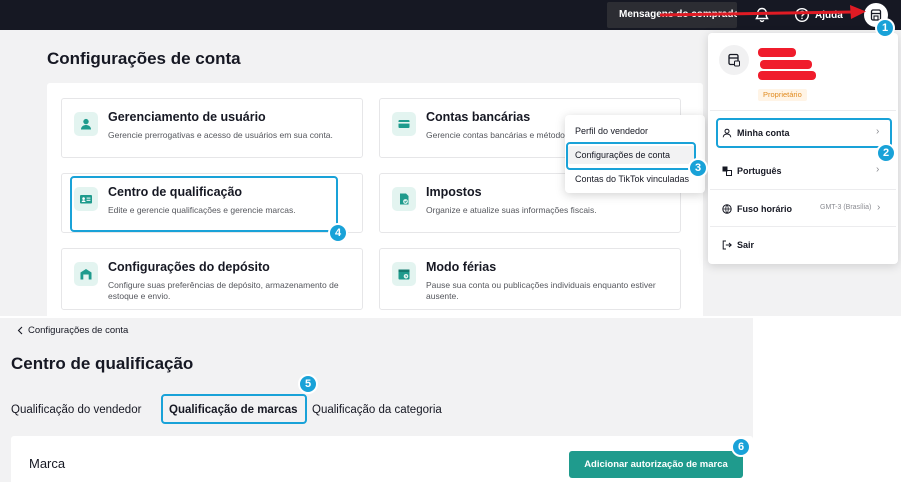  What do you see at coordinates (631, 156) in the screenshot?
I see `highlight-account-settings` at bounding box center [631, 156].